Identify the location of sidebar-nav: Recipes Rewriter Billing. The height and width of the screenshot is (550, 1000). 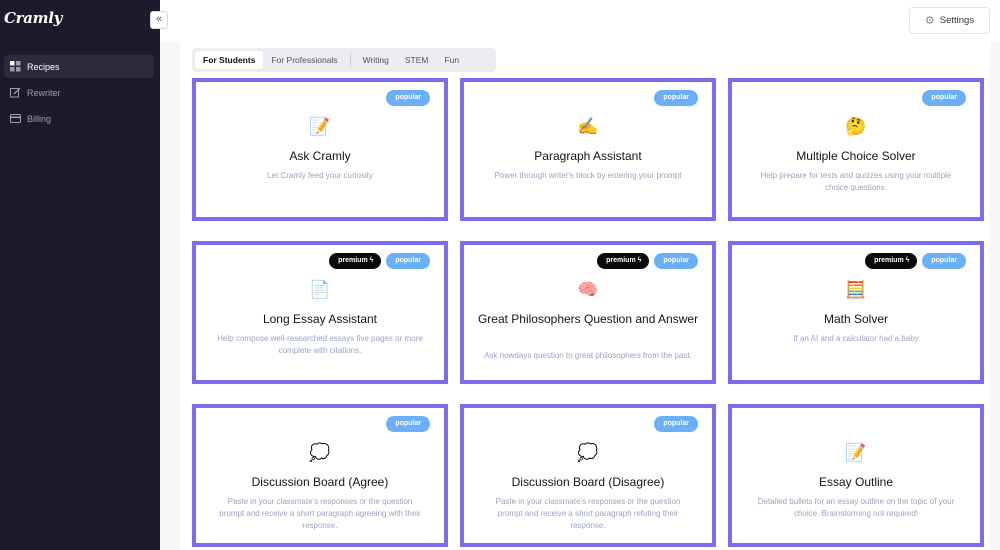
(80, 94).